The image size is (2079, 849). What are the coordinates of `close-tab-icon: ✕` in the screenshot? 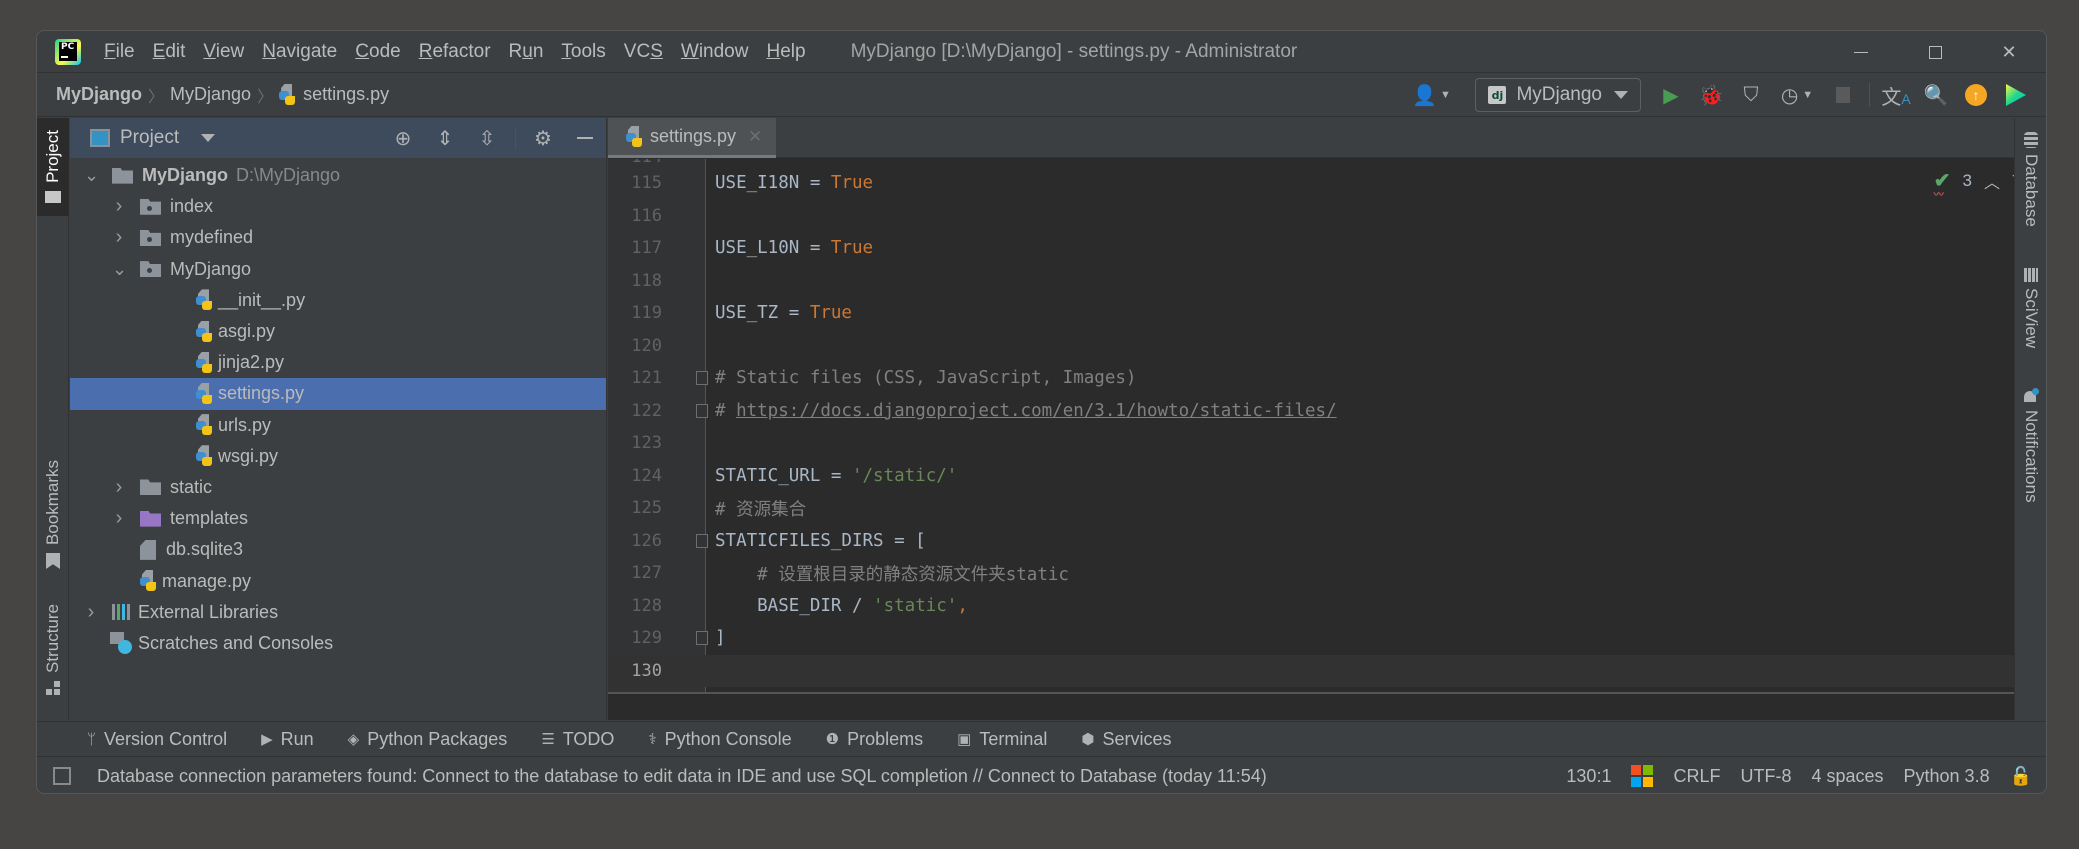 It's located at (755, 137).